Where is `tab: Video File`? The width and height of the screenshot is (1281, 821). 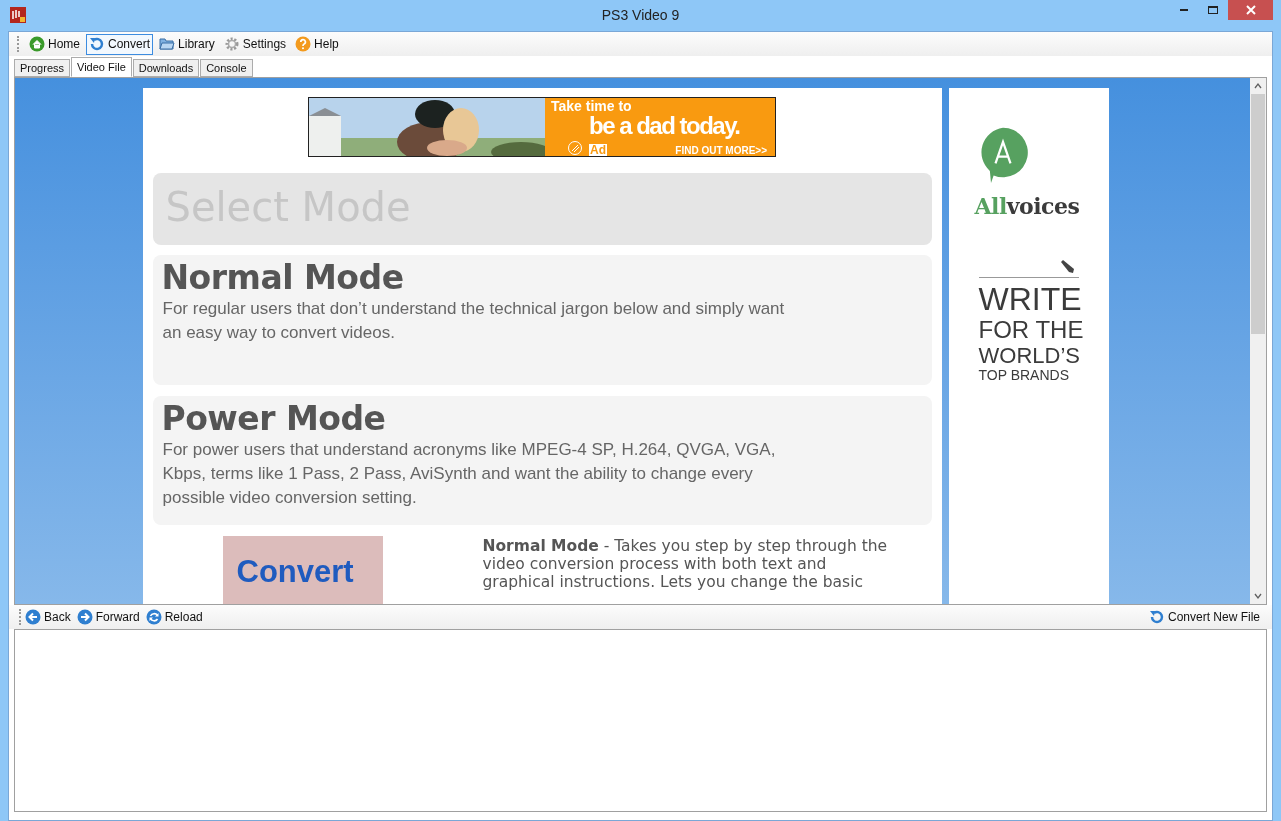 tab: Video File is located at coordinates (101, 67).